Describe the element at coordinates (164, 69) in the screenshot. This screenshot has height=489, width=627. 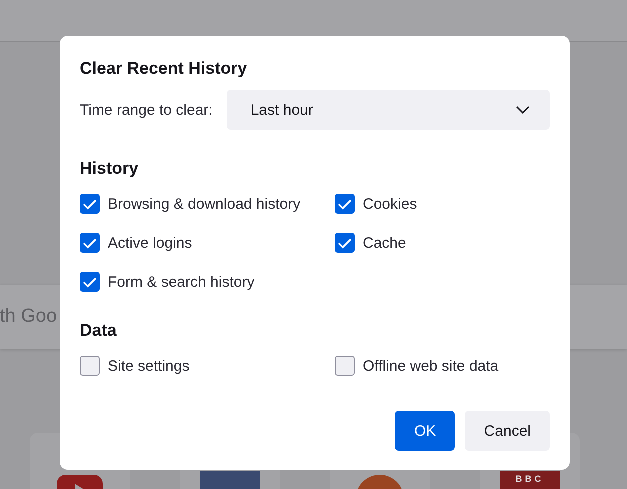
I see `dialog-title: Clear Recent History` at that location.